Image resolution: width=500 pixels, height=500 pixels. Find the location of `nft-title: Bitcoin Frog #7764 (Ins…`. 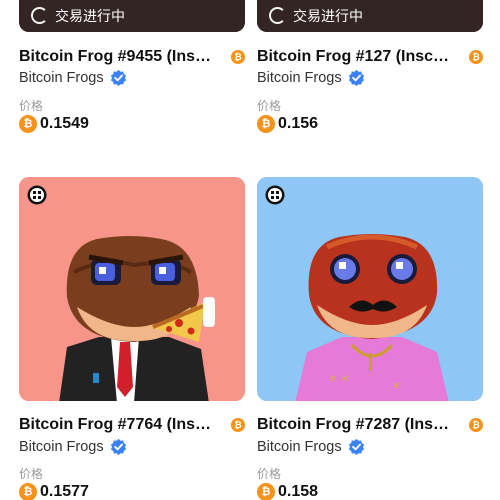

nft-title: Bitcoin Frog #7764 (Ins… is located at coordinates (125, 425).